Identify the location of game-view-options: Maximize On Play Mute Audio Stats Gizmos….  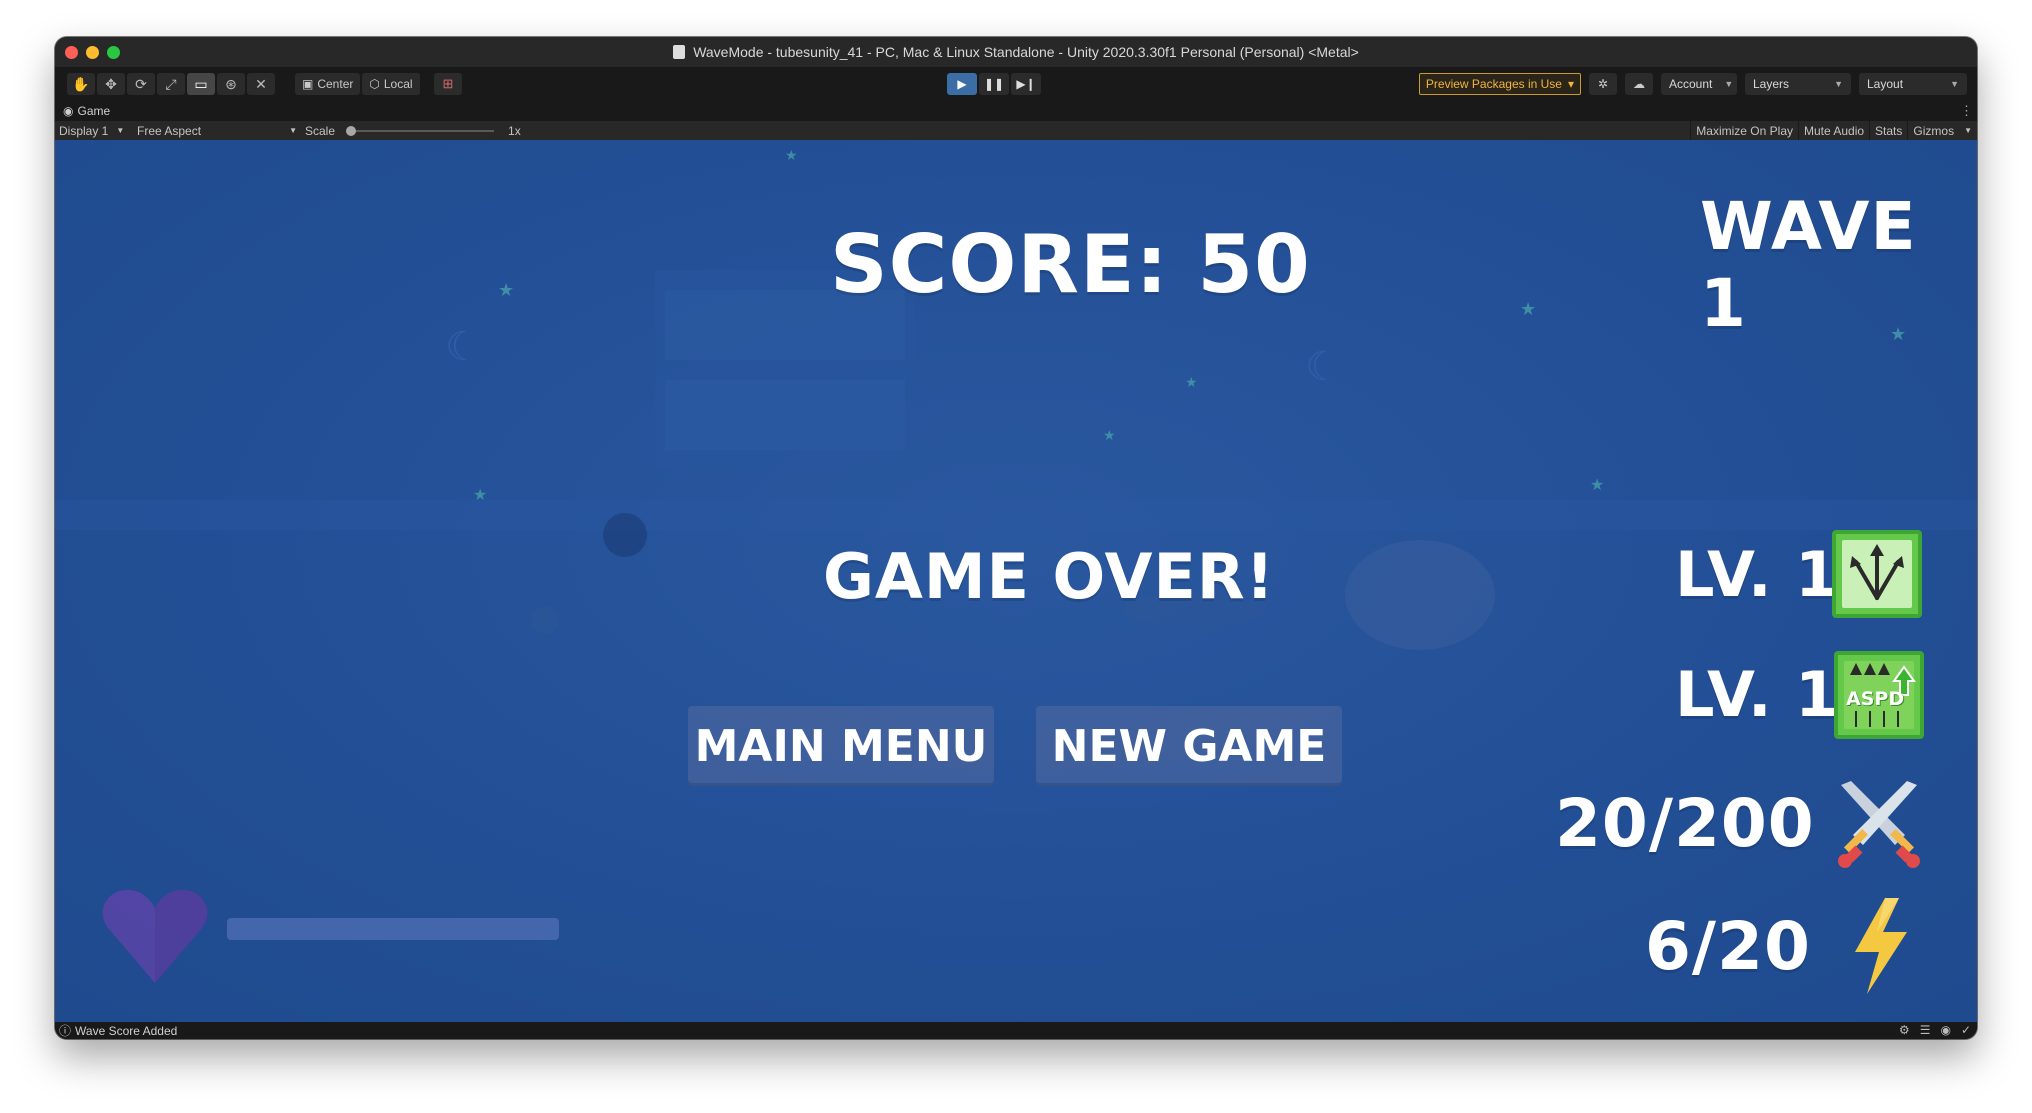
(1833, 130).